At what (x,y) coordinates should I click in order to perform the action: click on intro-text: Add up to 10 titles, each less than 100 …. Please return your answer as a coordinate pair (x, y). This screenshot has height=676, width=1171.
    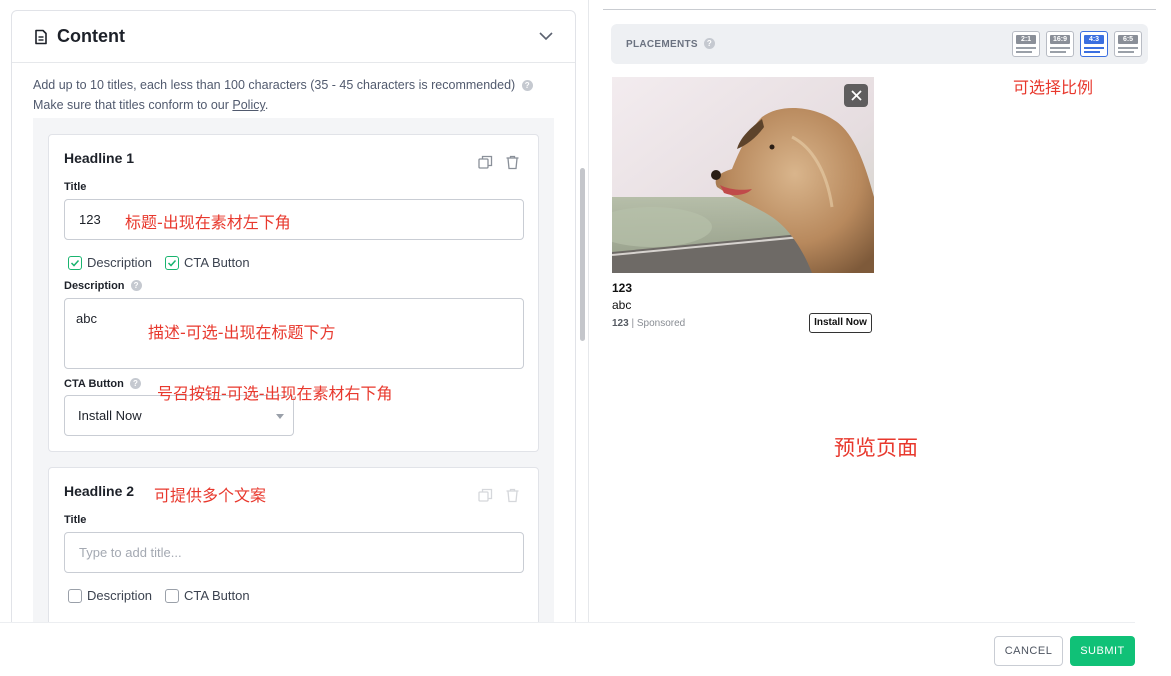
    Looking at the image, I should click on (274, 85).